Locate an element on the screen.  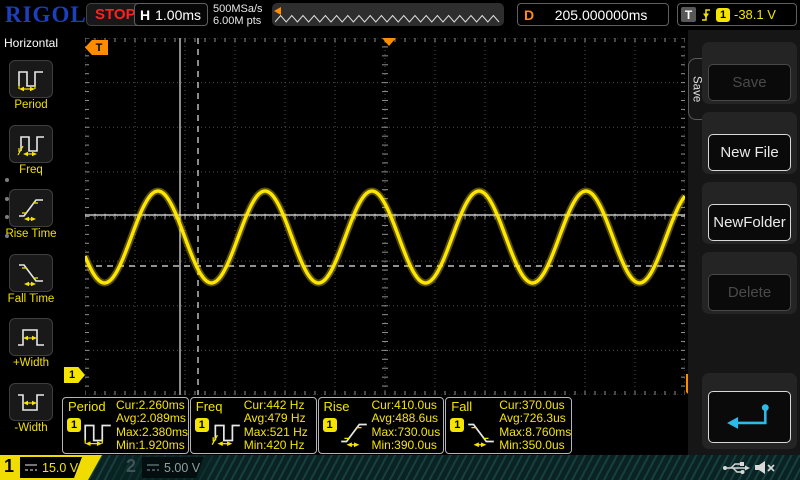
channel1-indicator: 1 15.0 V is located at coordinates (51, 467).